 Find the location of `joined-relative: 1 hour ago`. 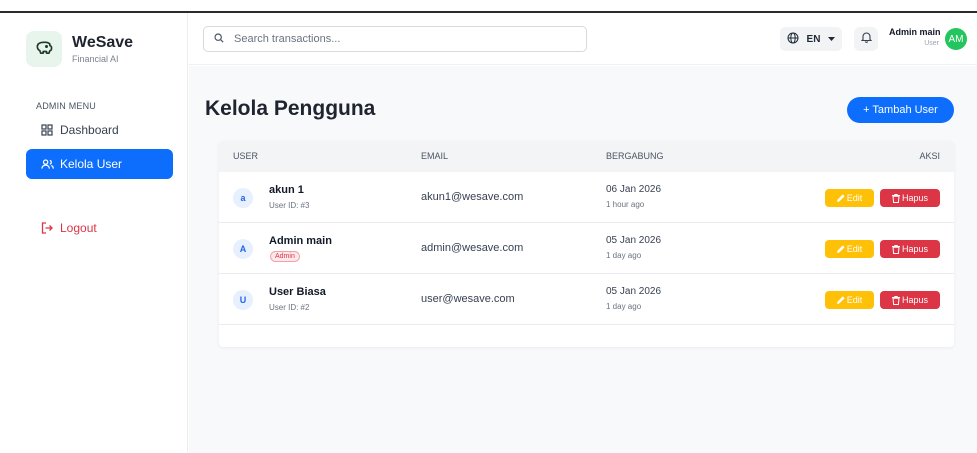

joined-relative: 1 hour ago is located at coordinates (625, 204).